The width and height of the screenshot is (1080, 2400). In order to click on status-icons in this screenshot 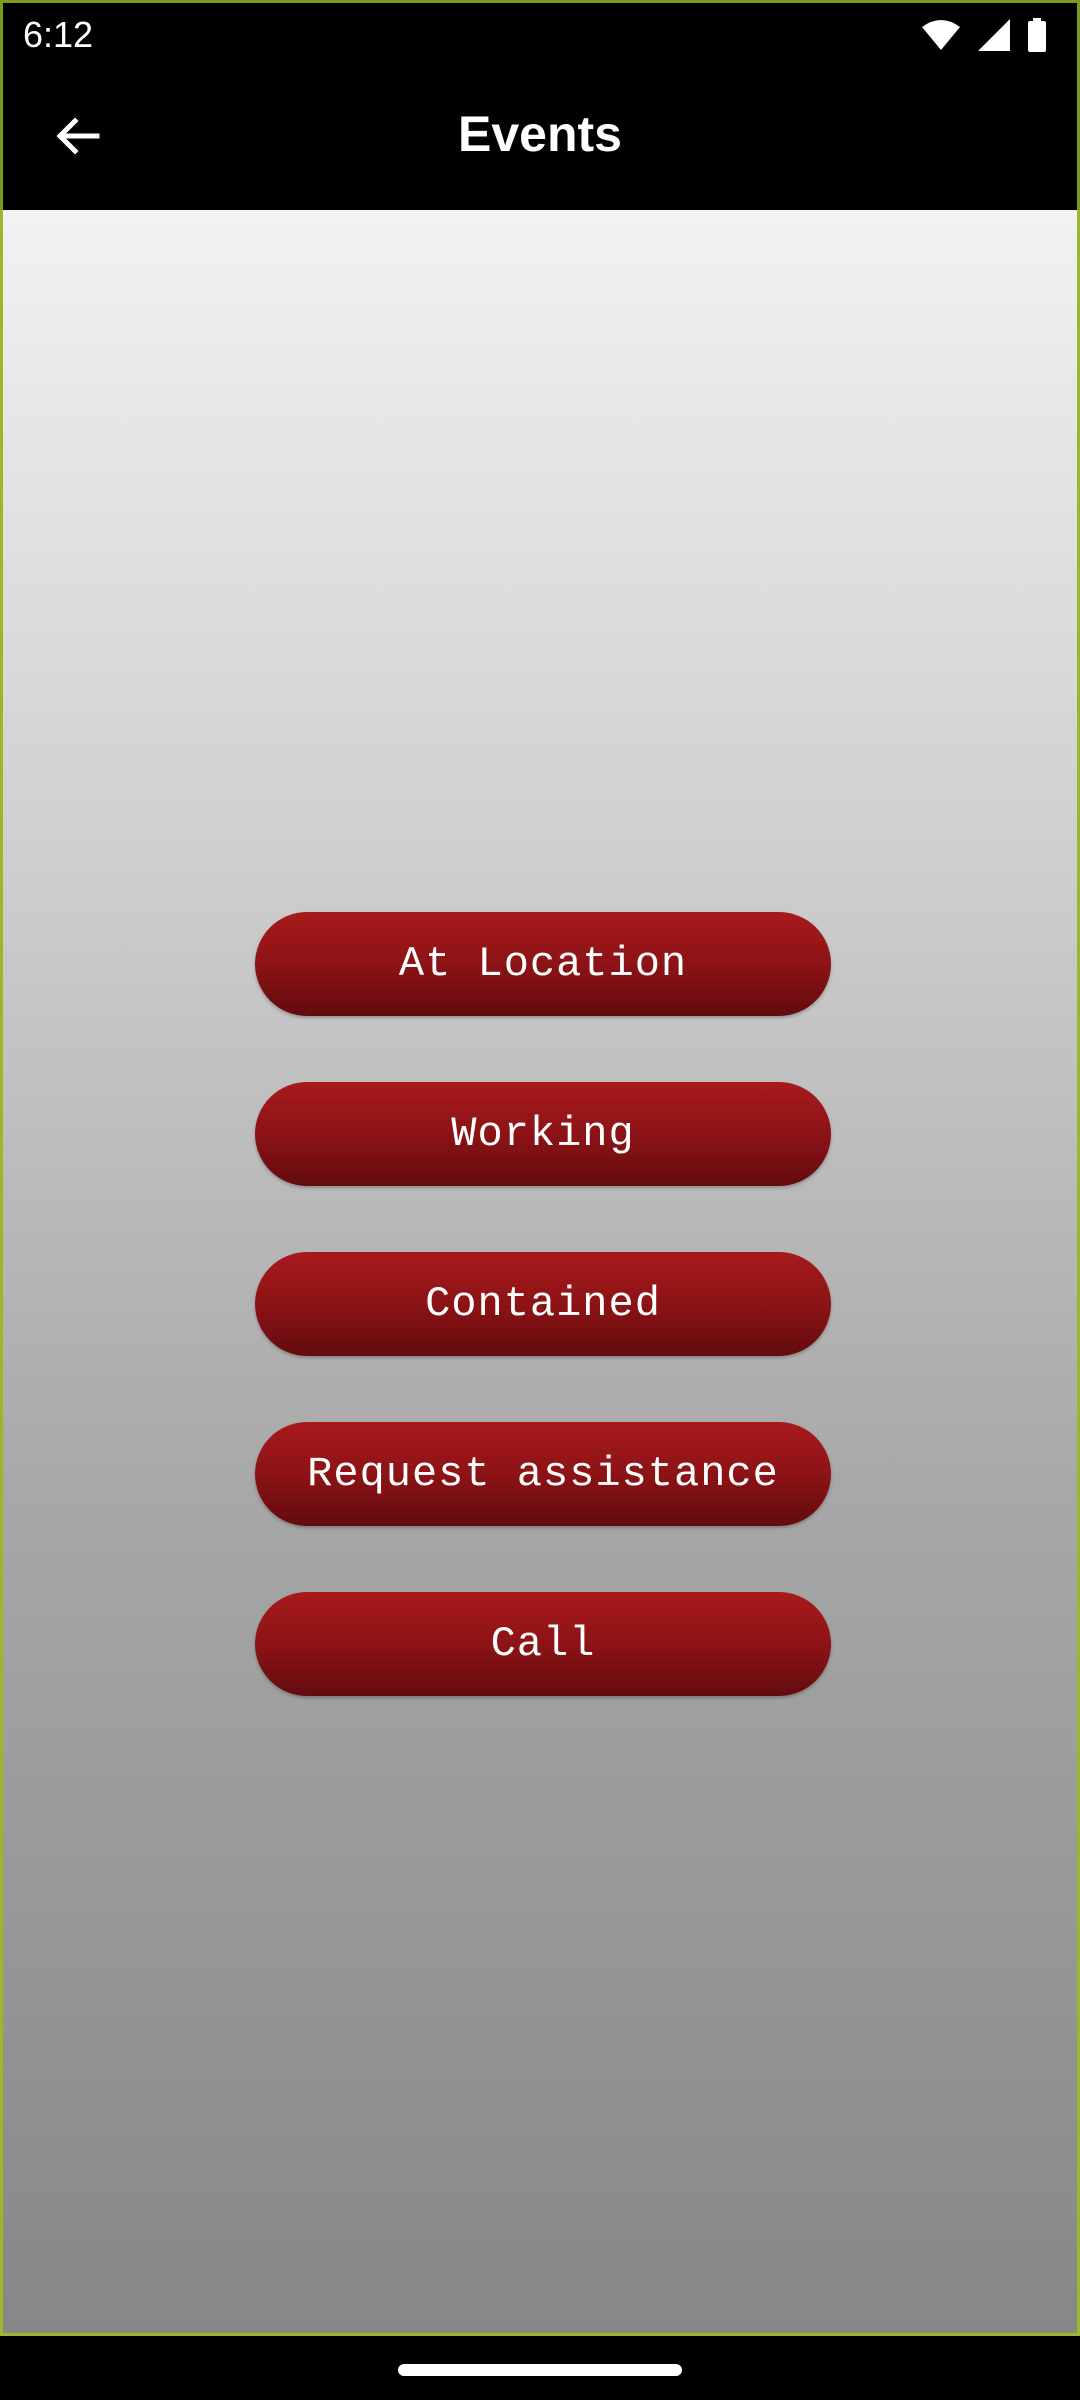, I will do `click(984, 35)`.